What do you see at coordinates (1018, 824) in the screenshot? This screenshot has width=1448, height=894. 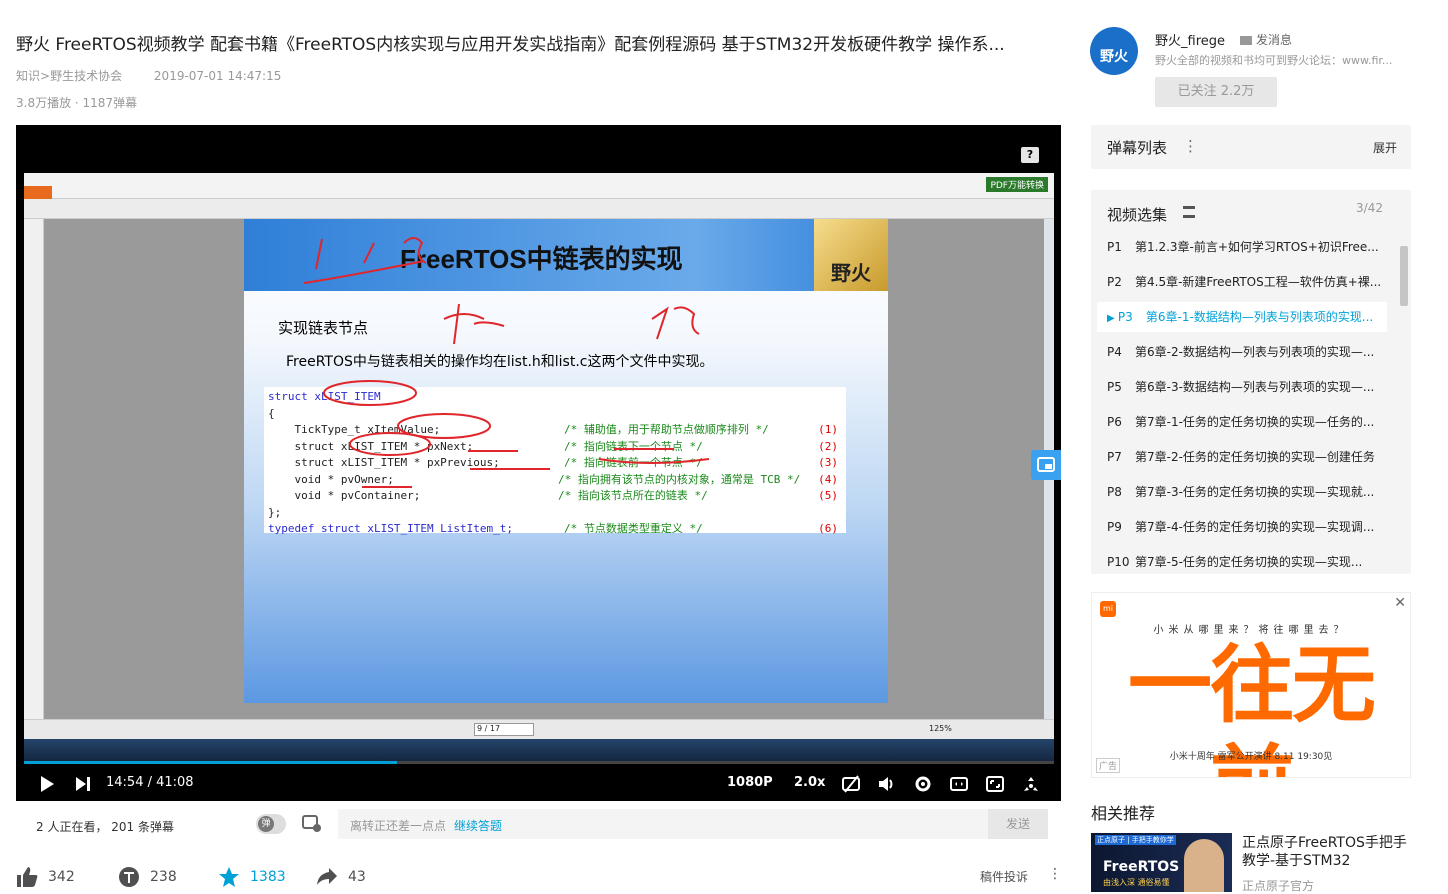 I see `send-button: 发送` at bounding box center [1018, 824].